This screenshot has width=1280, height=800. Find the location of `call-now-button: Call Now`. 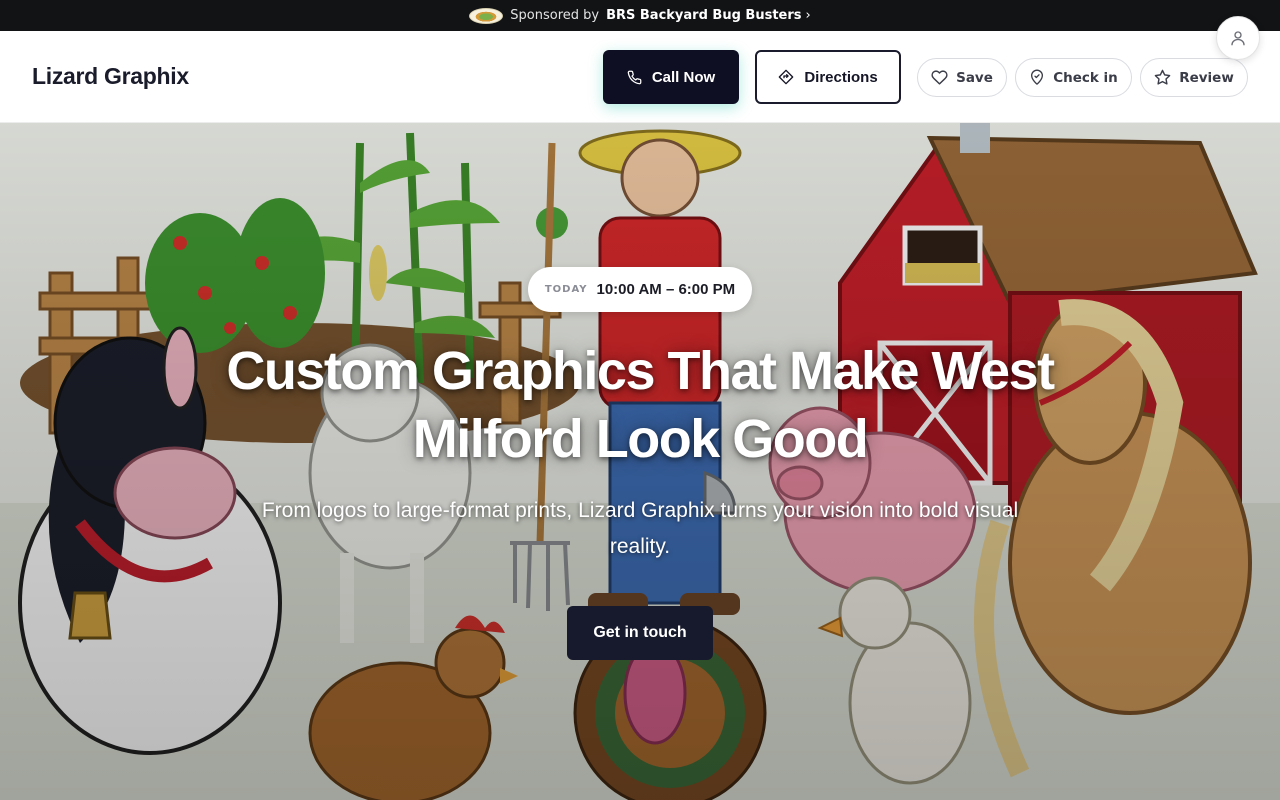

call-now-button: Call Now is located at coordinates (671, 77).